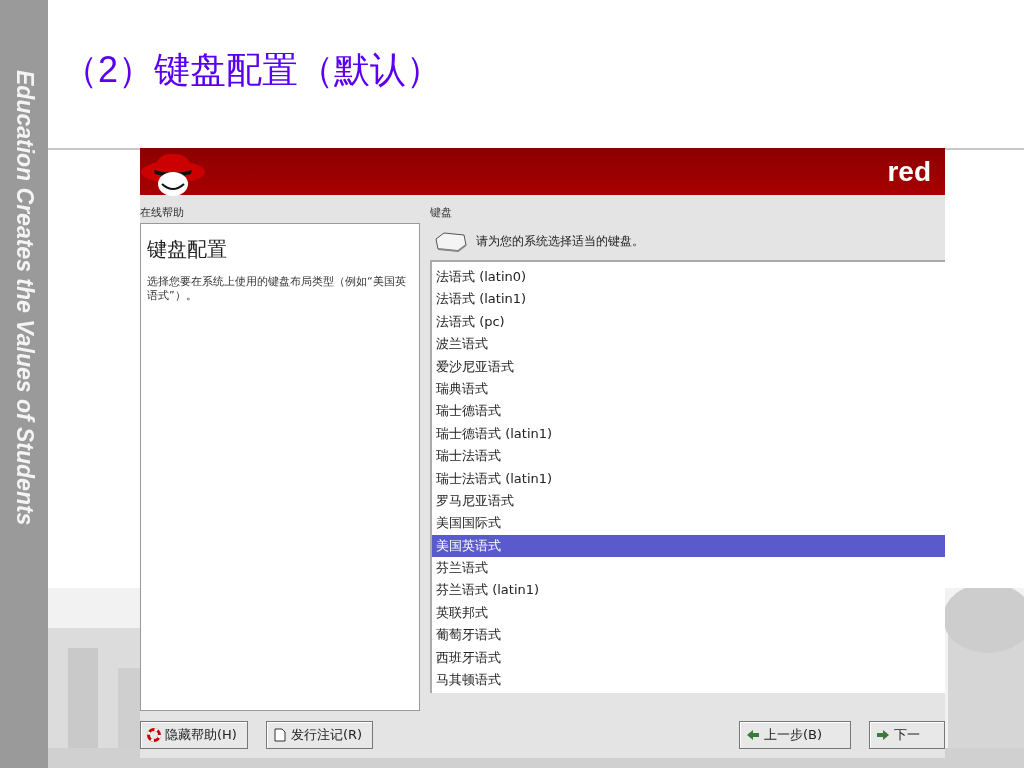 This screenshot has height=768, width=1024. Describe the element at coordinates (688, 299) in the screenshot. I see `layout-item: 法语式 (latin1)` at that location.